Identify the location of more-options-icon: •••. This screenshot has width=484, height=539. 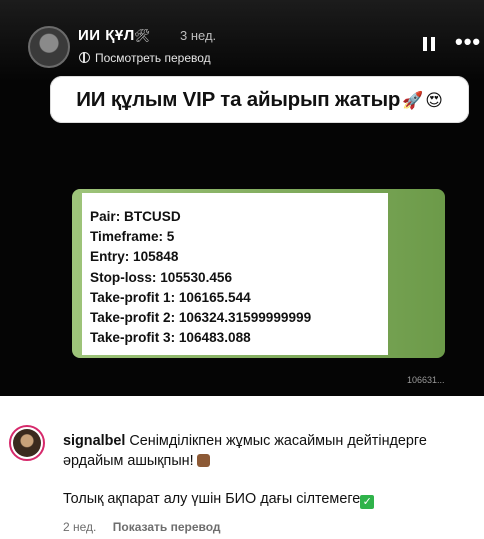
(468, 42).